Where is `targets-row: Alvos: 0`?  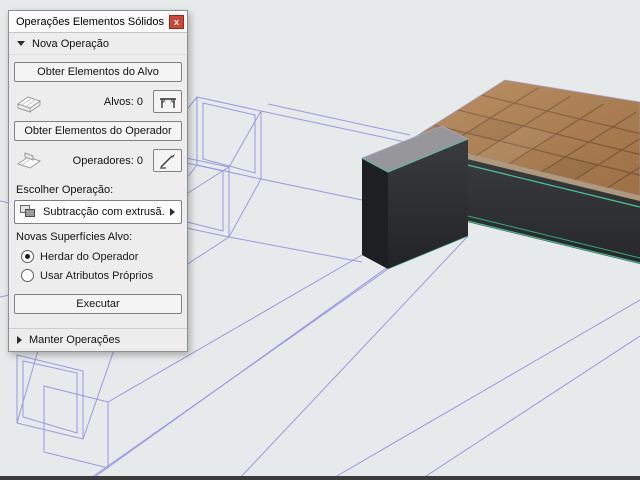
targets-row: Alvos: 0 is located at coordinates (98, 101).